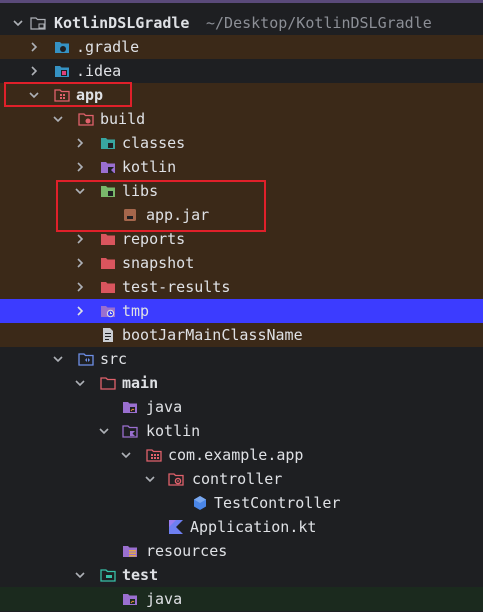 Image resolution: width=483 pixels, height=612 pixels. I want to click on tree-row-test: test, so click(241, 575).